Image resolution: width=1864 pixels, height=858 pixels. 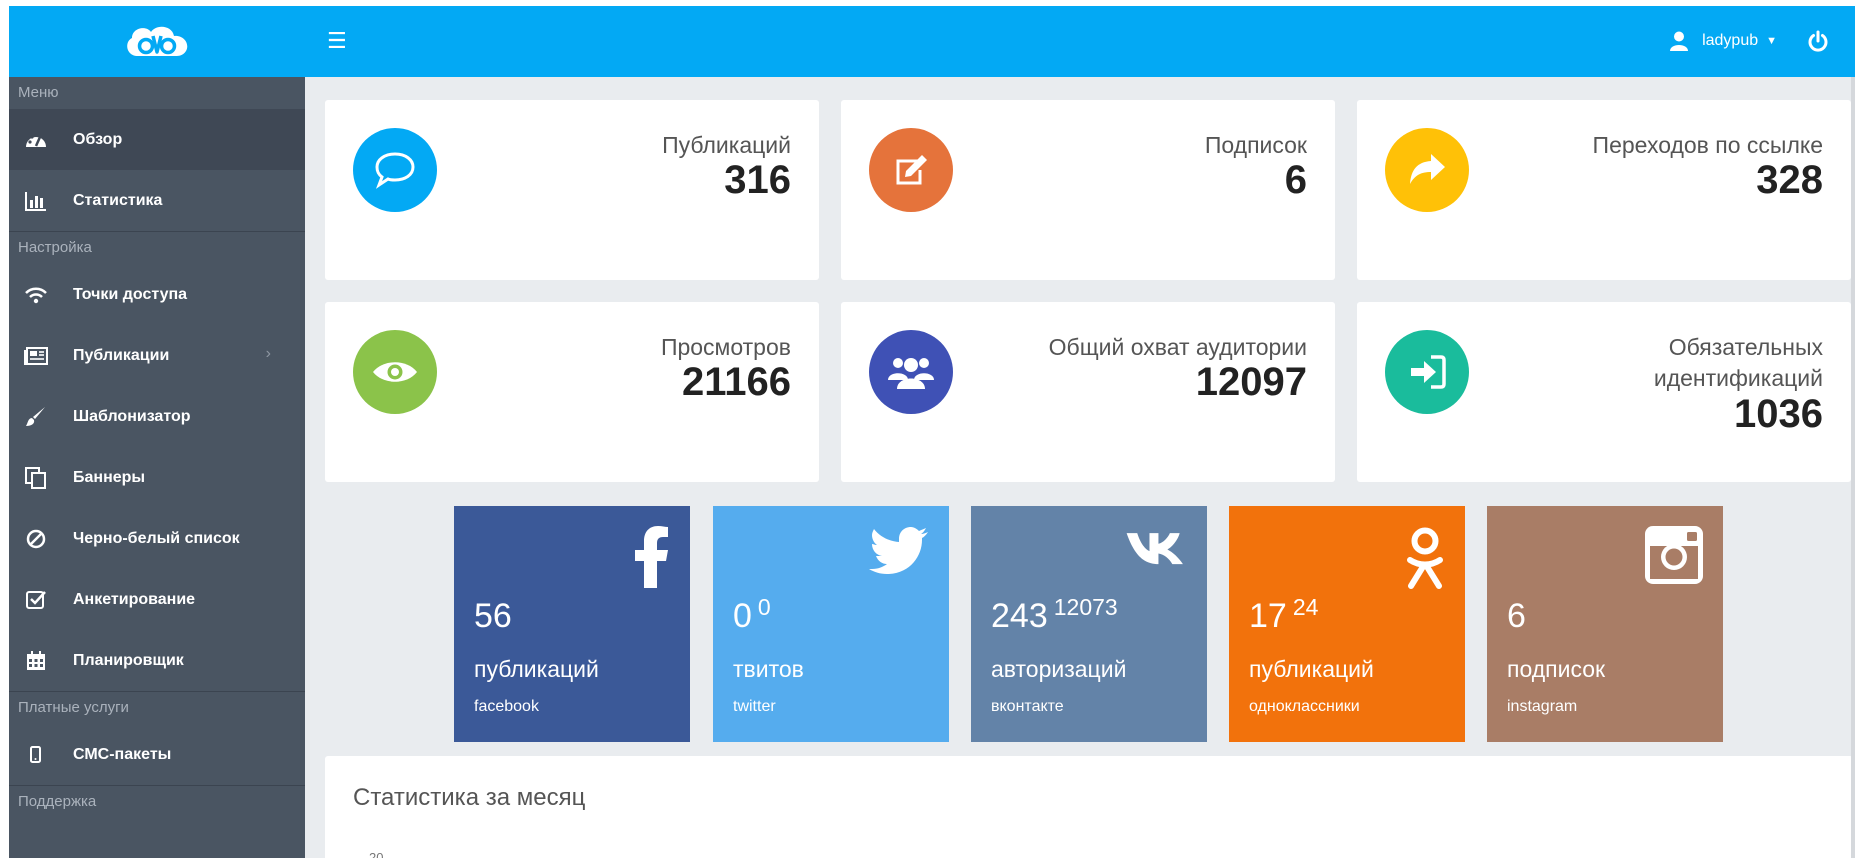 I want to click on tile-label: подписок, so click(x=1556, y=669).